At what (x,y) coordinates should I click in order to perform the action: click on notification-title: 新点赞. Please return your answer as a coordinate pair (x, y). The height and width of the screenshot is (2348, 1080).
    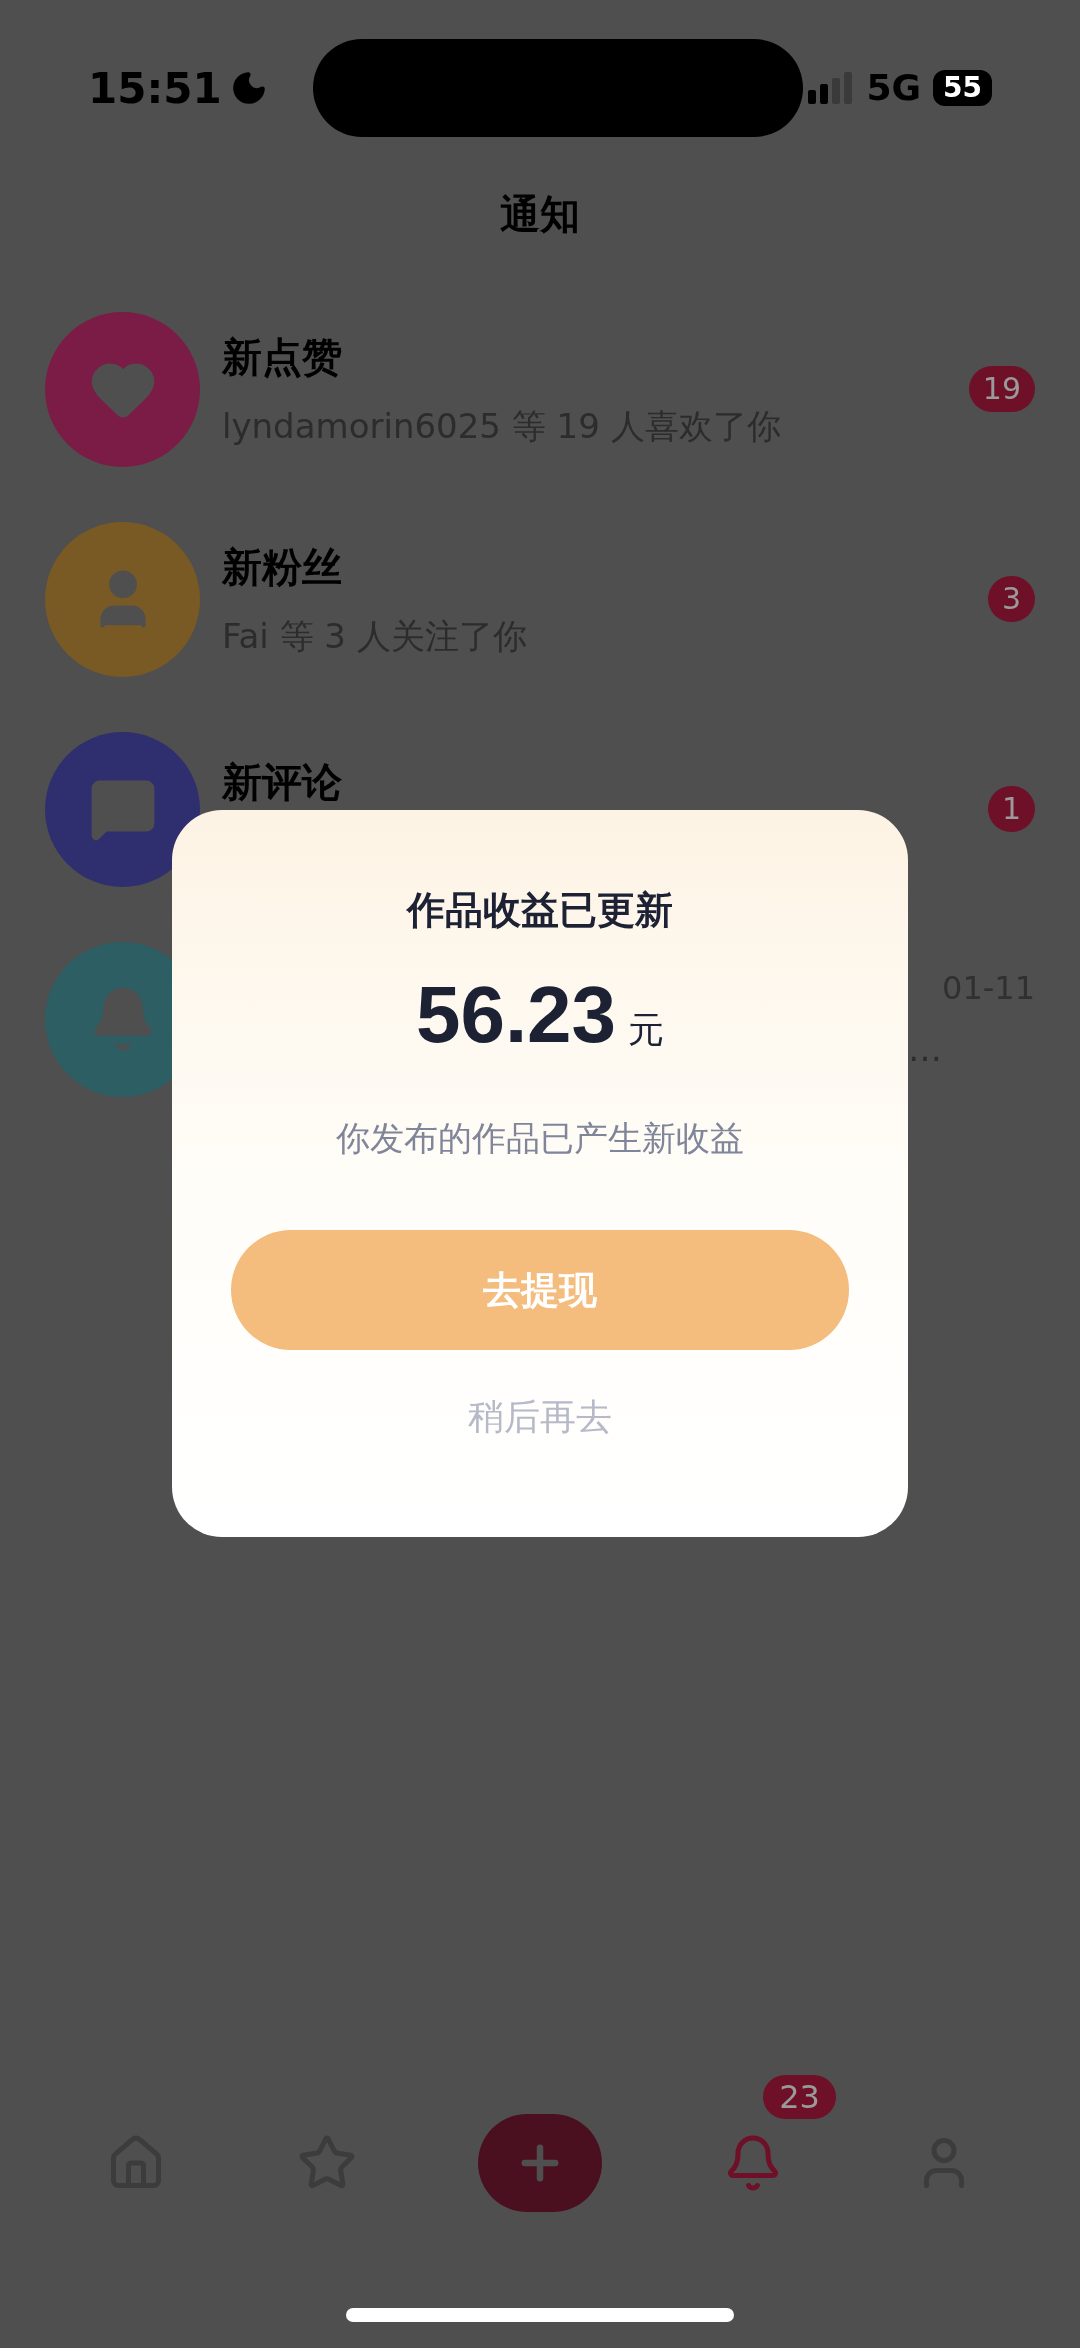
    Looking at the image, I should click on (282, 357).